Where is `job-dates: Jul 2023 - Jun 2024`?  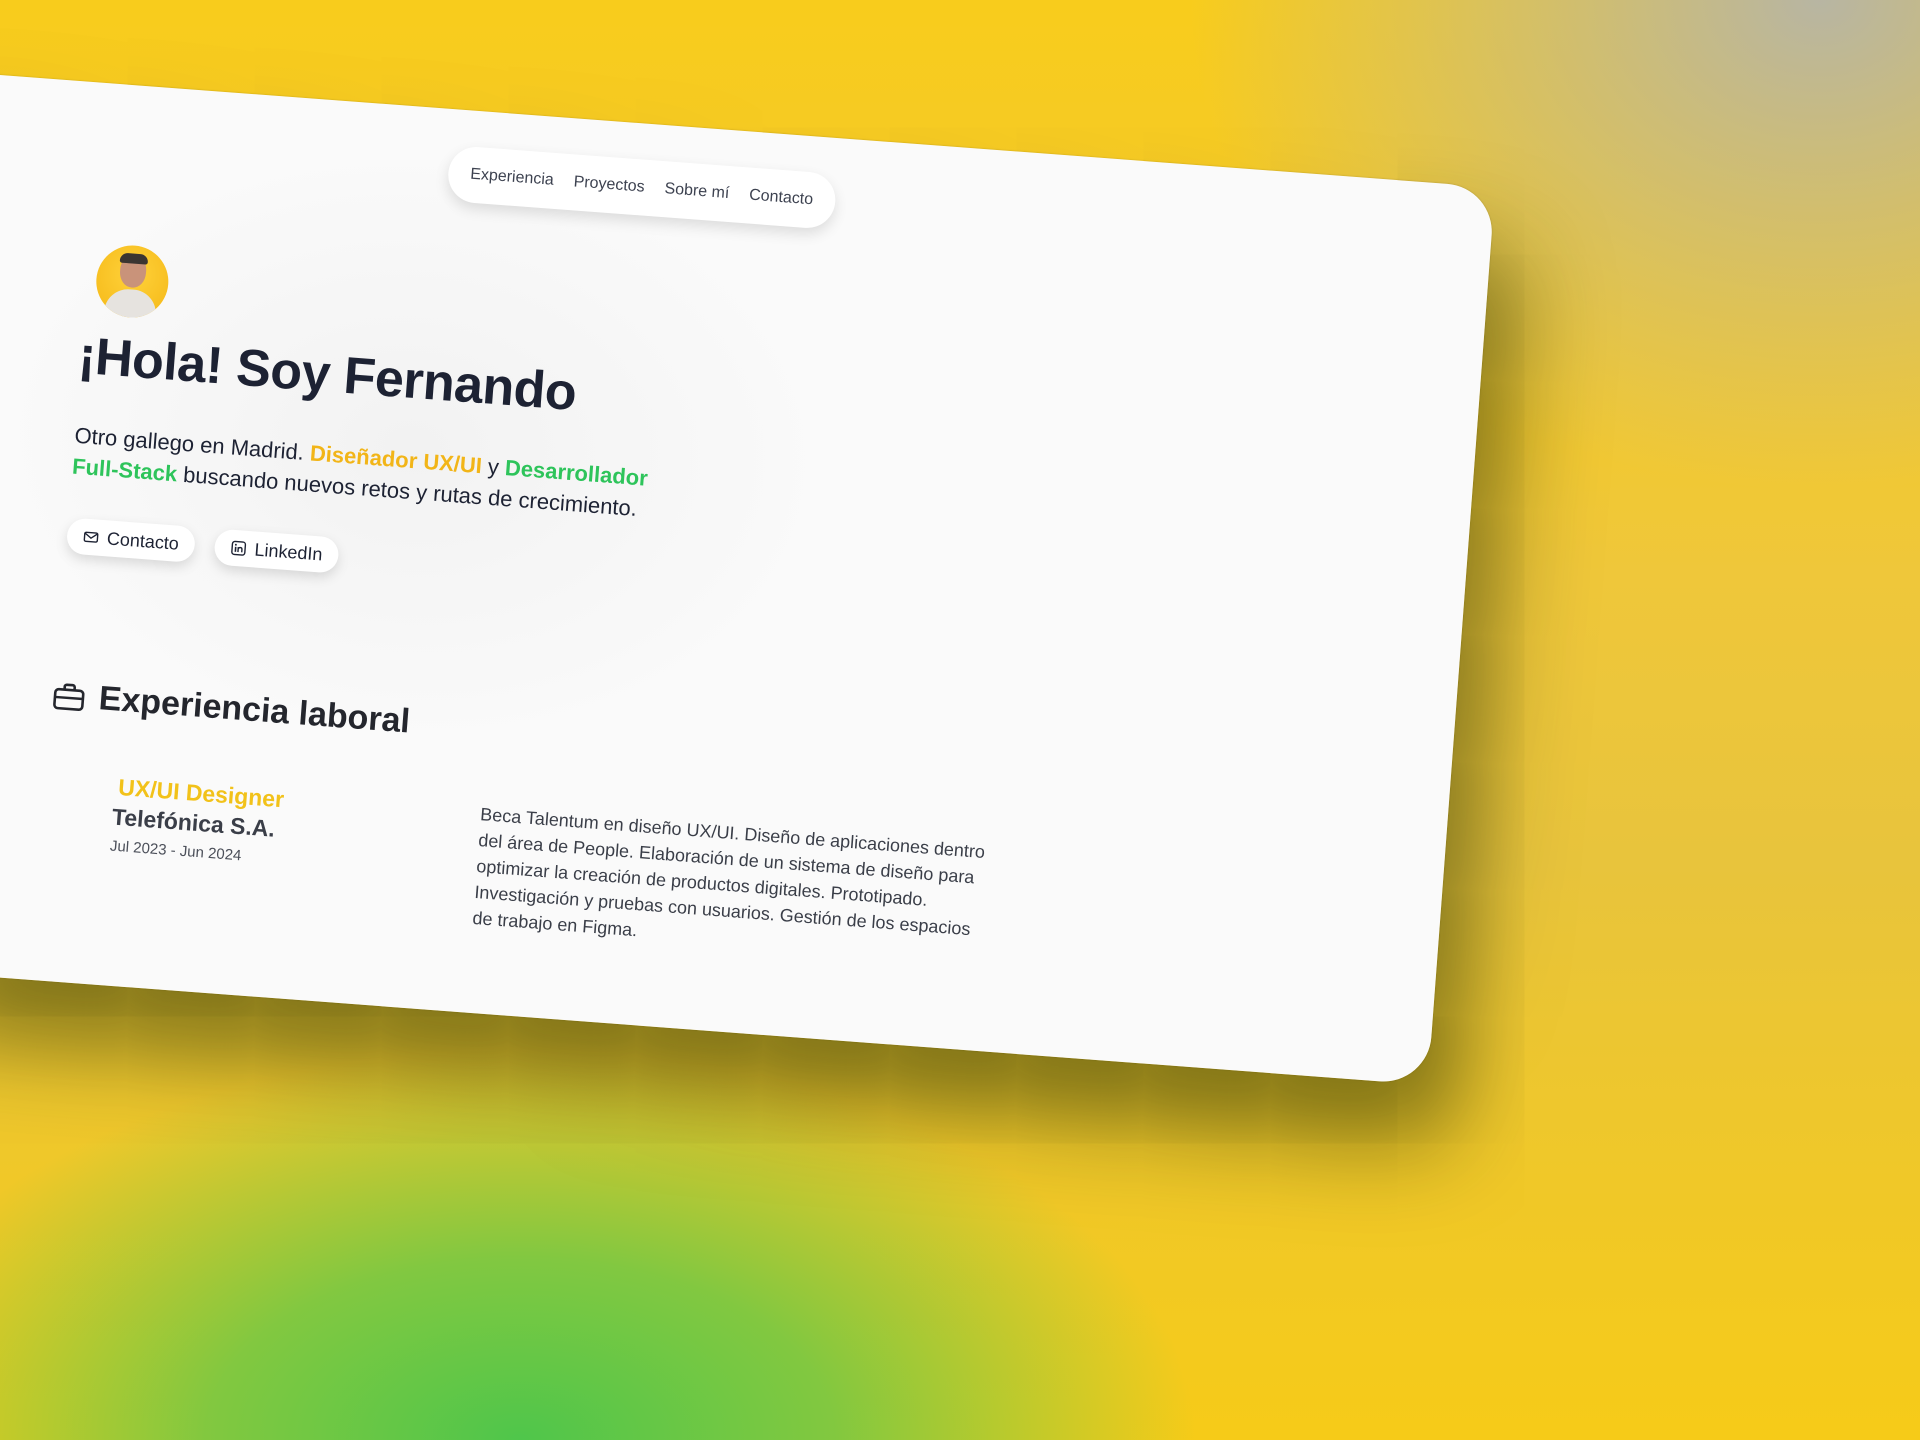 job-dates: Jul 2023 - Jun 2024 is located at coordinates (175, 851).